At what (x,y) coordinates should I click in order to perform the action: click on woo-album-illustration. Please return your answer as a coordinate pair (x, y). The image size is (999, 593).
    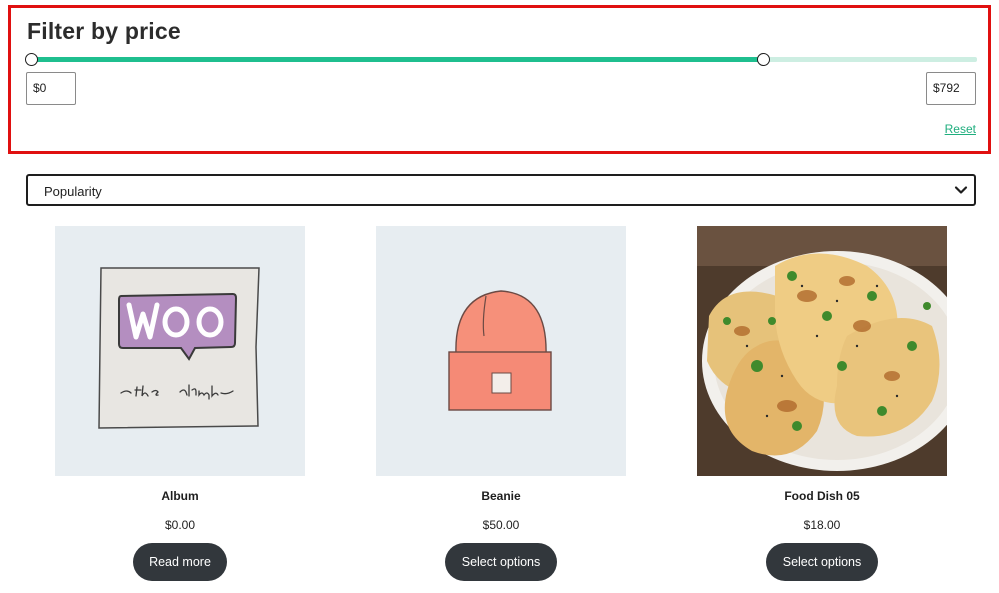
    Looking at the image, I should click on (179, 348).